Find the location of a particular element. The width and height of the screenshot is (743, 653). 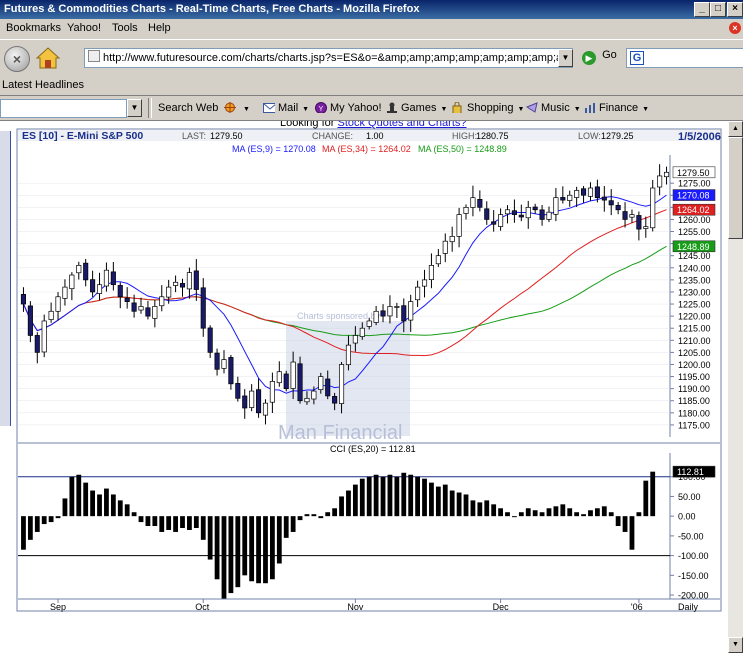

go-button: ▶ Go is located at coordinates (599, 57).